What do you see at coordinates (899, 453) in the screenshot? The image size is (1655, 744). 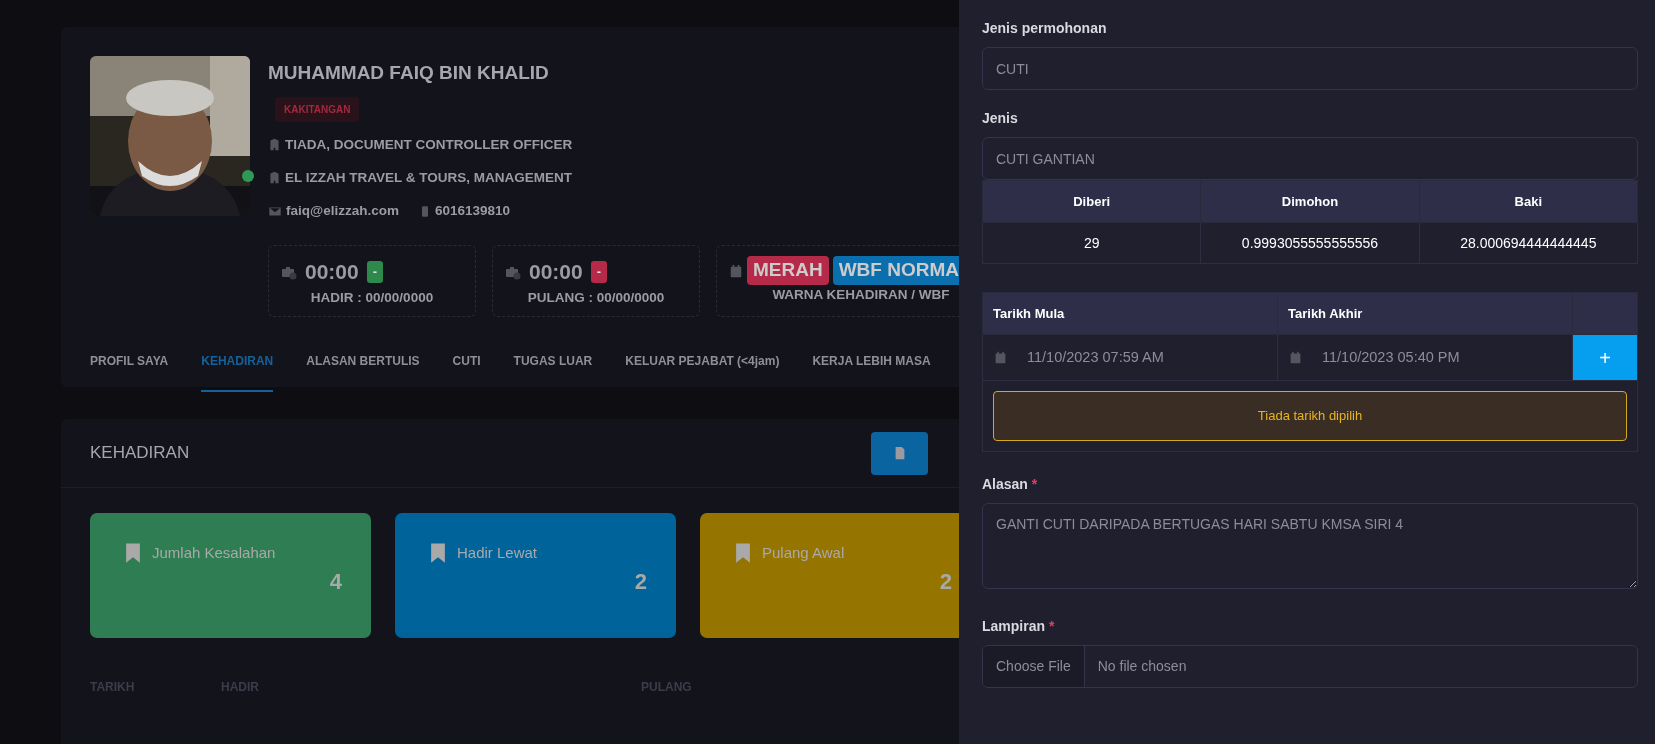 I see `pdf-button` at bounding box center [899, 453].